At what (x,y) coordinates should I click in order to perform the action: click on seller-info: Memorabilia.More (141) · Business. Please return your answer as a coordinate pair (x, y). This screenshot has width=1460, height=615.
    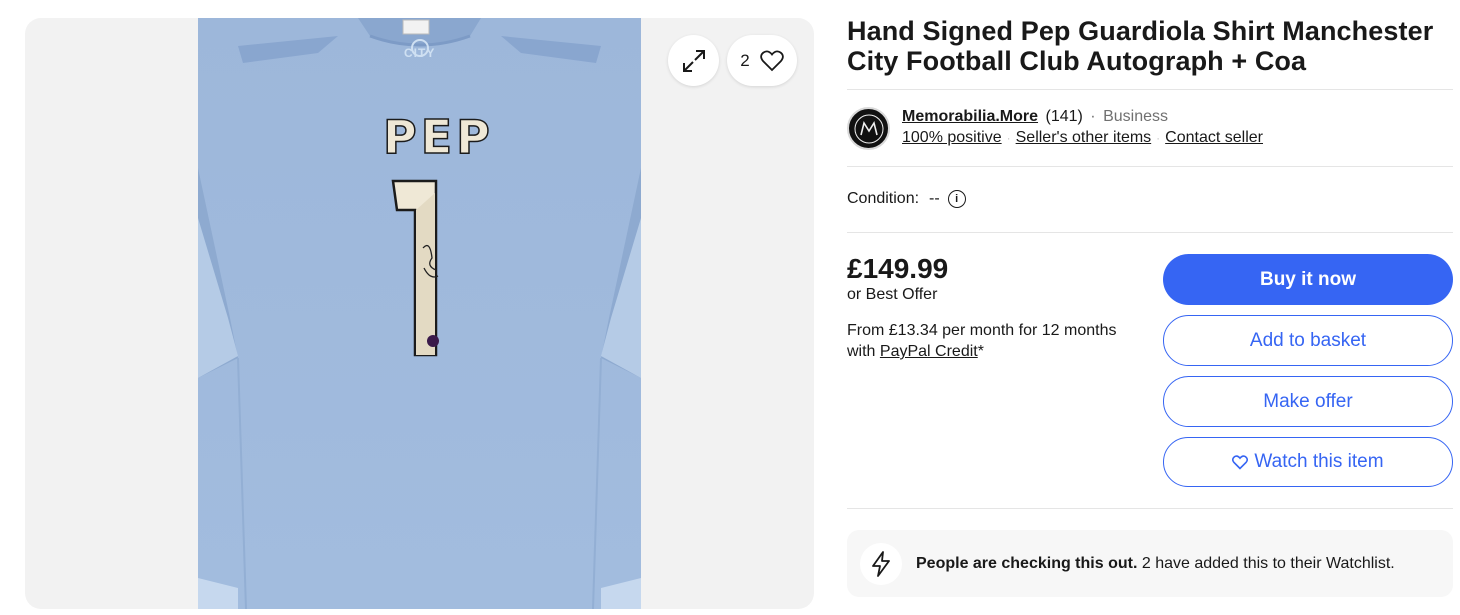
    Looking at the image, I should click on (1035, 117).